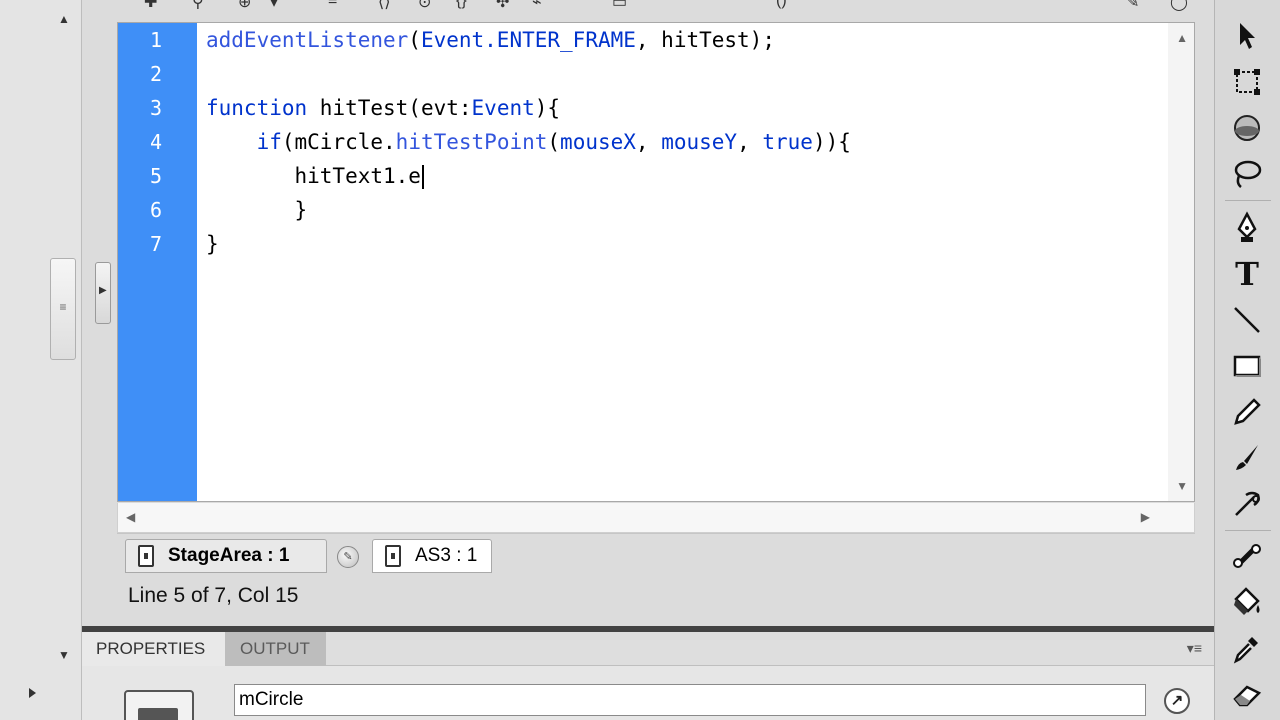 Image resolution: width=1280 pixels, height=720 pixels. Describe the element at coordinates (1247, 366) in the screenshot. I see `rectangle-tool-icon` at that location.